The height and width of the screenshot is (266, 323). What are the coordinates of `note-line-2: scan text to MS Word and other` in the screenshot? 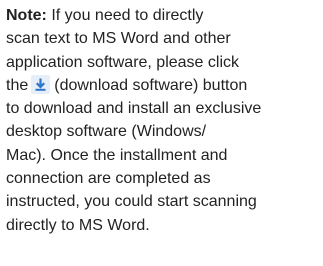 It's located at (118, 39).